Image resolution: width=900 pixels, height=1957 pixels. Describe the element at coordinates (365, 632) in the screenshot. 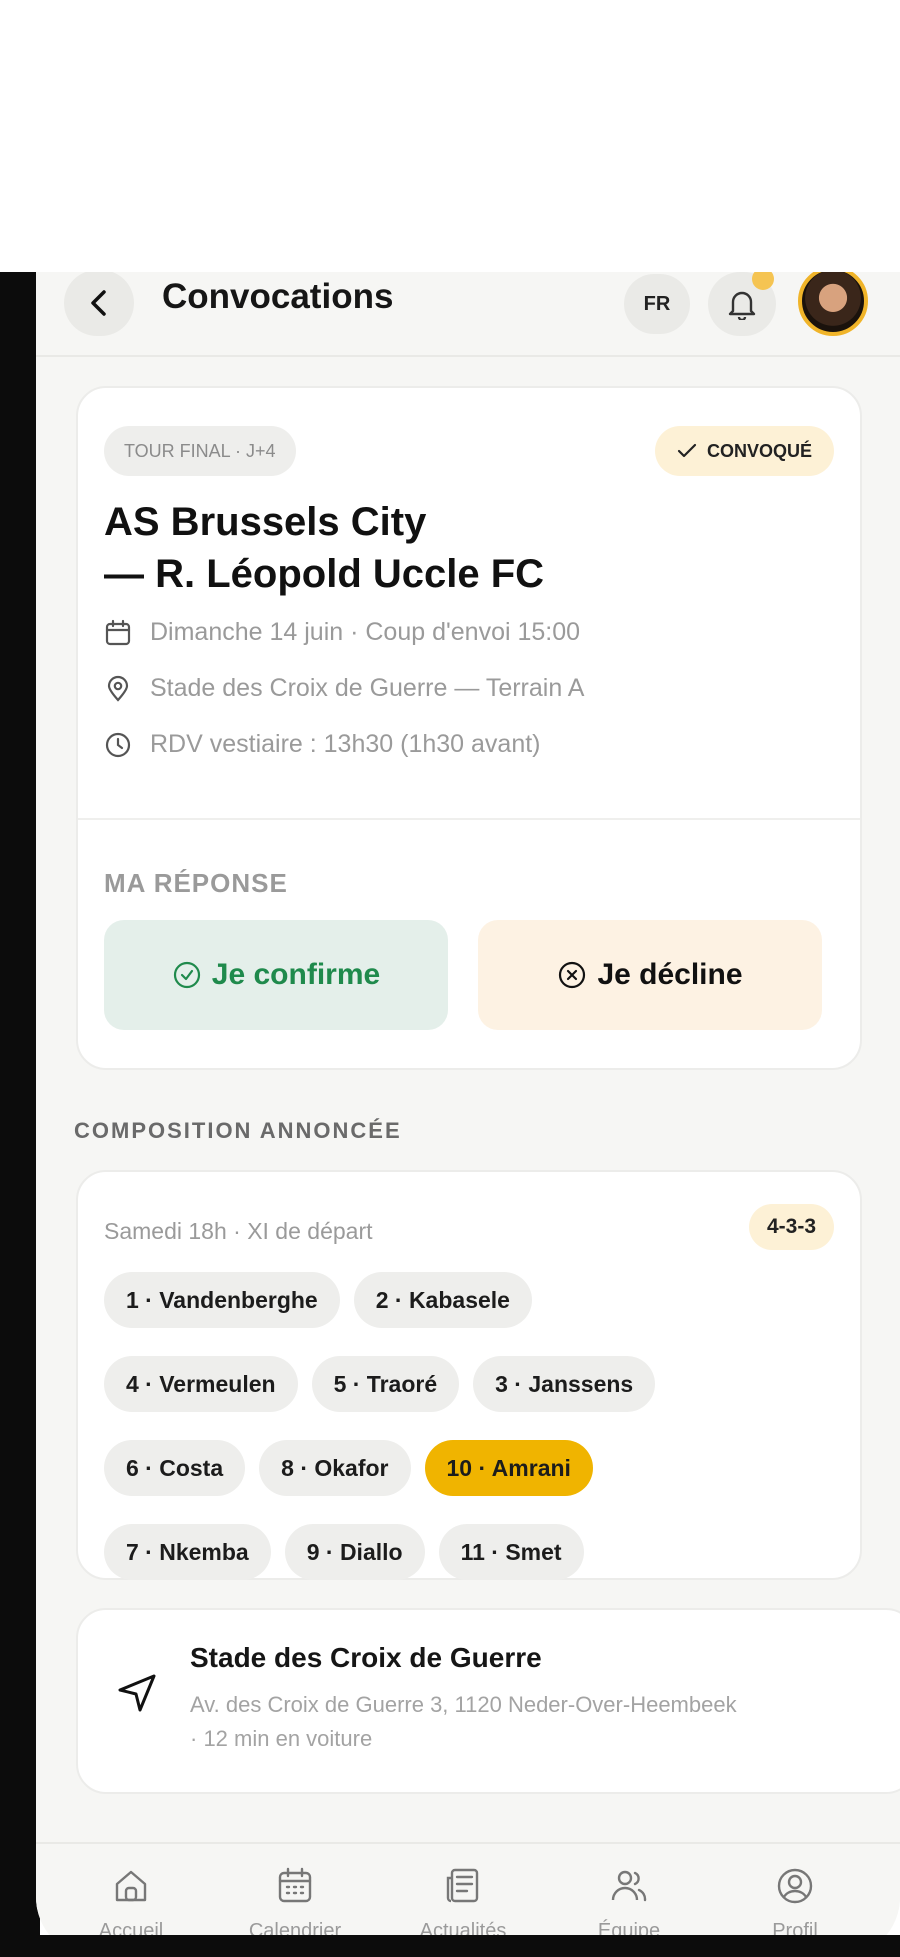

I see `date-info: Dimanche 14 juin · Coup d'envoi 15:00` at that location.